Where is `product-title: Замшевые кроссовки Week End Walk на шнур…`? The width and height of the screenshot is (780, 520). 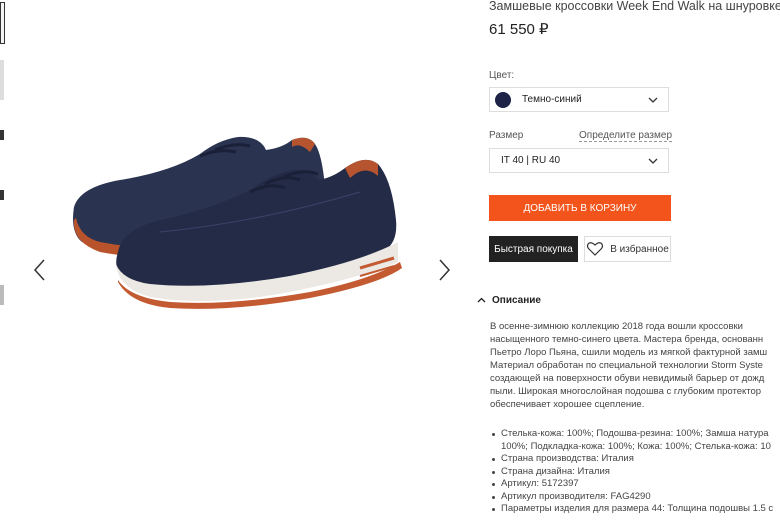
product-title: Замшевые кроссовки Week End Walk на шнур… is located at coordinates (634, 6).